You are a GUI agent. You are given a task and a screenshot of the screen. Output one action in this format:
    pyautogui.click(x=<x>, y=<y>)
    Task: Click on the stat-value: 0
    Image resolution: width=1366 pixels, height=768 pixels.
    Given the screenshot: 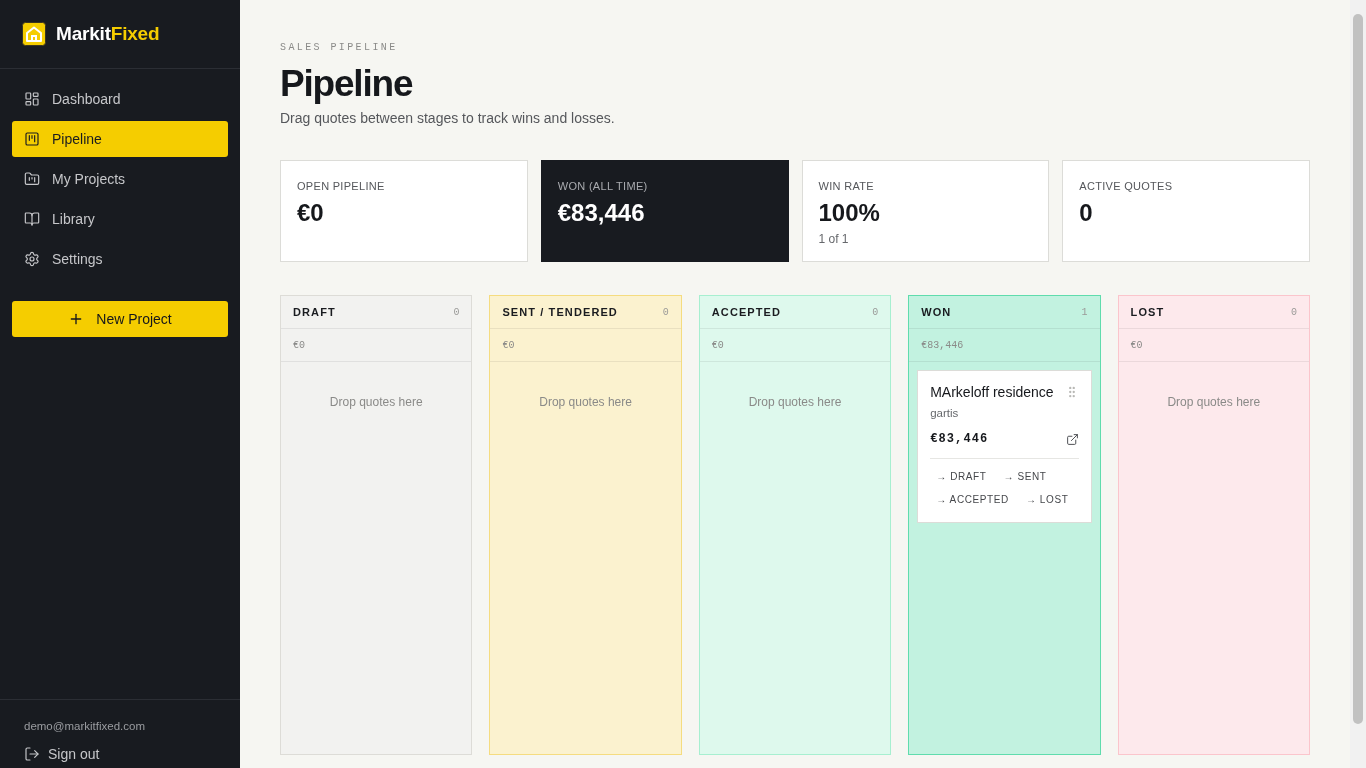 What is the action you would take?
    pyautogui.click(x=1086, y=213)
    